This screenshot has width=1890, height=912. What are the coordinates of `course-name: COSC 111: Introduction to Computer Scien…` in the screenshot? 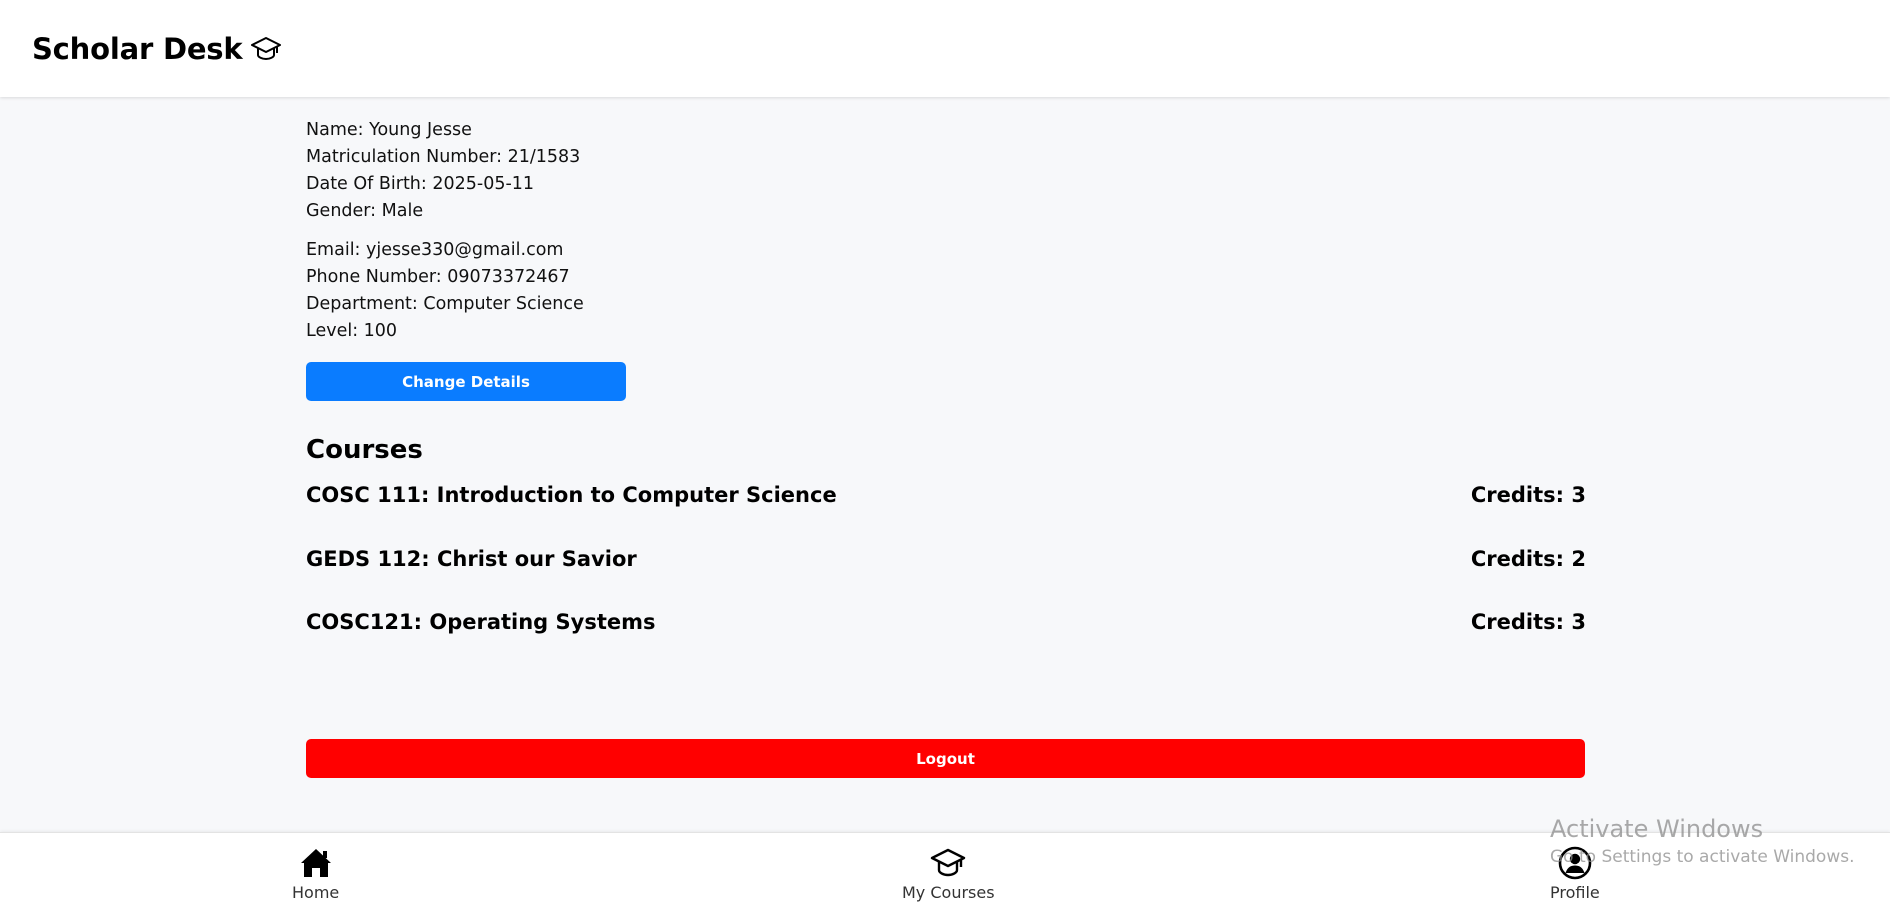 It's located at (571, 495).